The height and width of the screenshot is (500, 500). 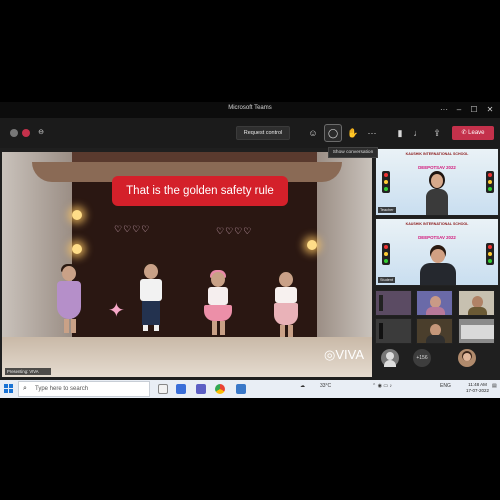 What do you see at coordinates (387, 280) in the screenshot?
I see `participant-name: Student` at bounding box center [387, 280].